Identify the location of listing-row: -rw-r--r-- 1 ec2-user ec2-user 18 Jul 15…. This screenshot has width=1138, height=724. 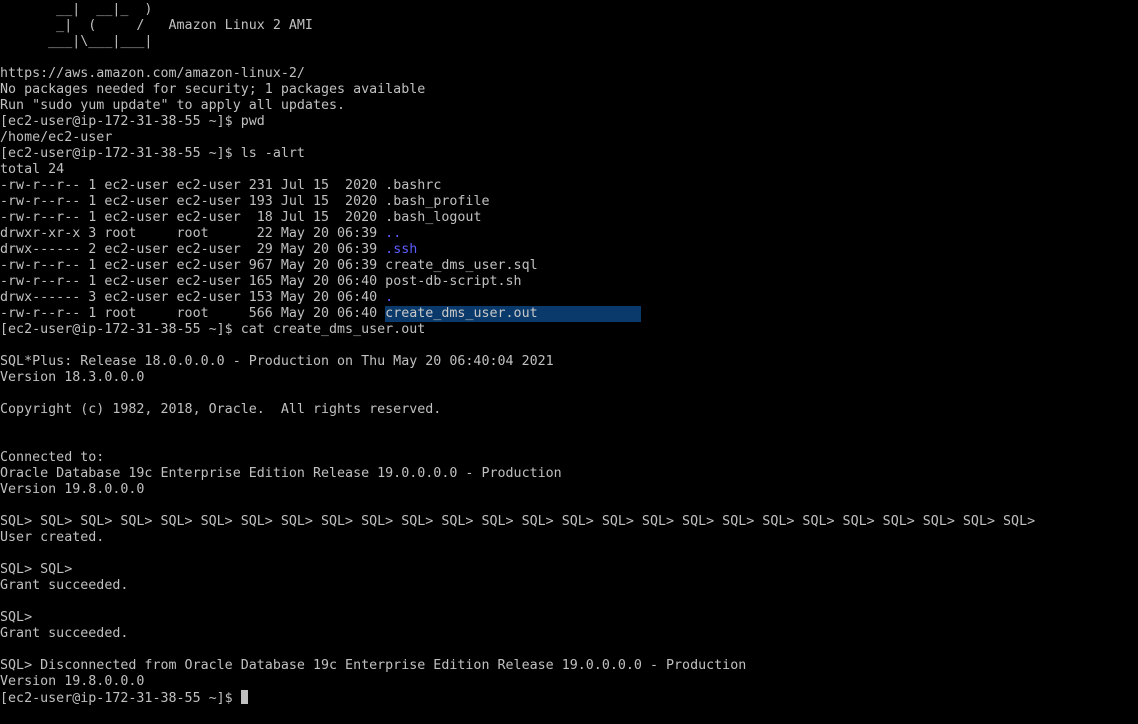
(569, 218).